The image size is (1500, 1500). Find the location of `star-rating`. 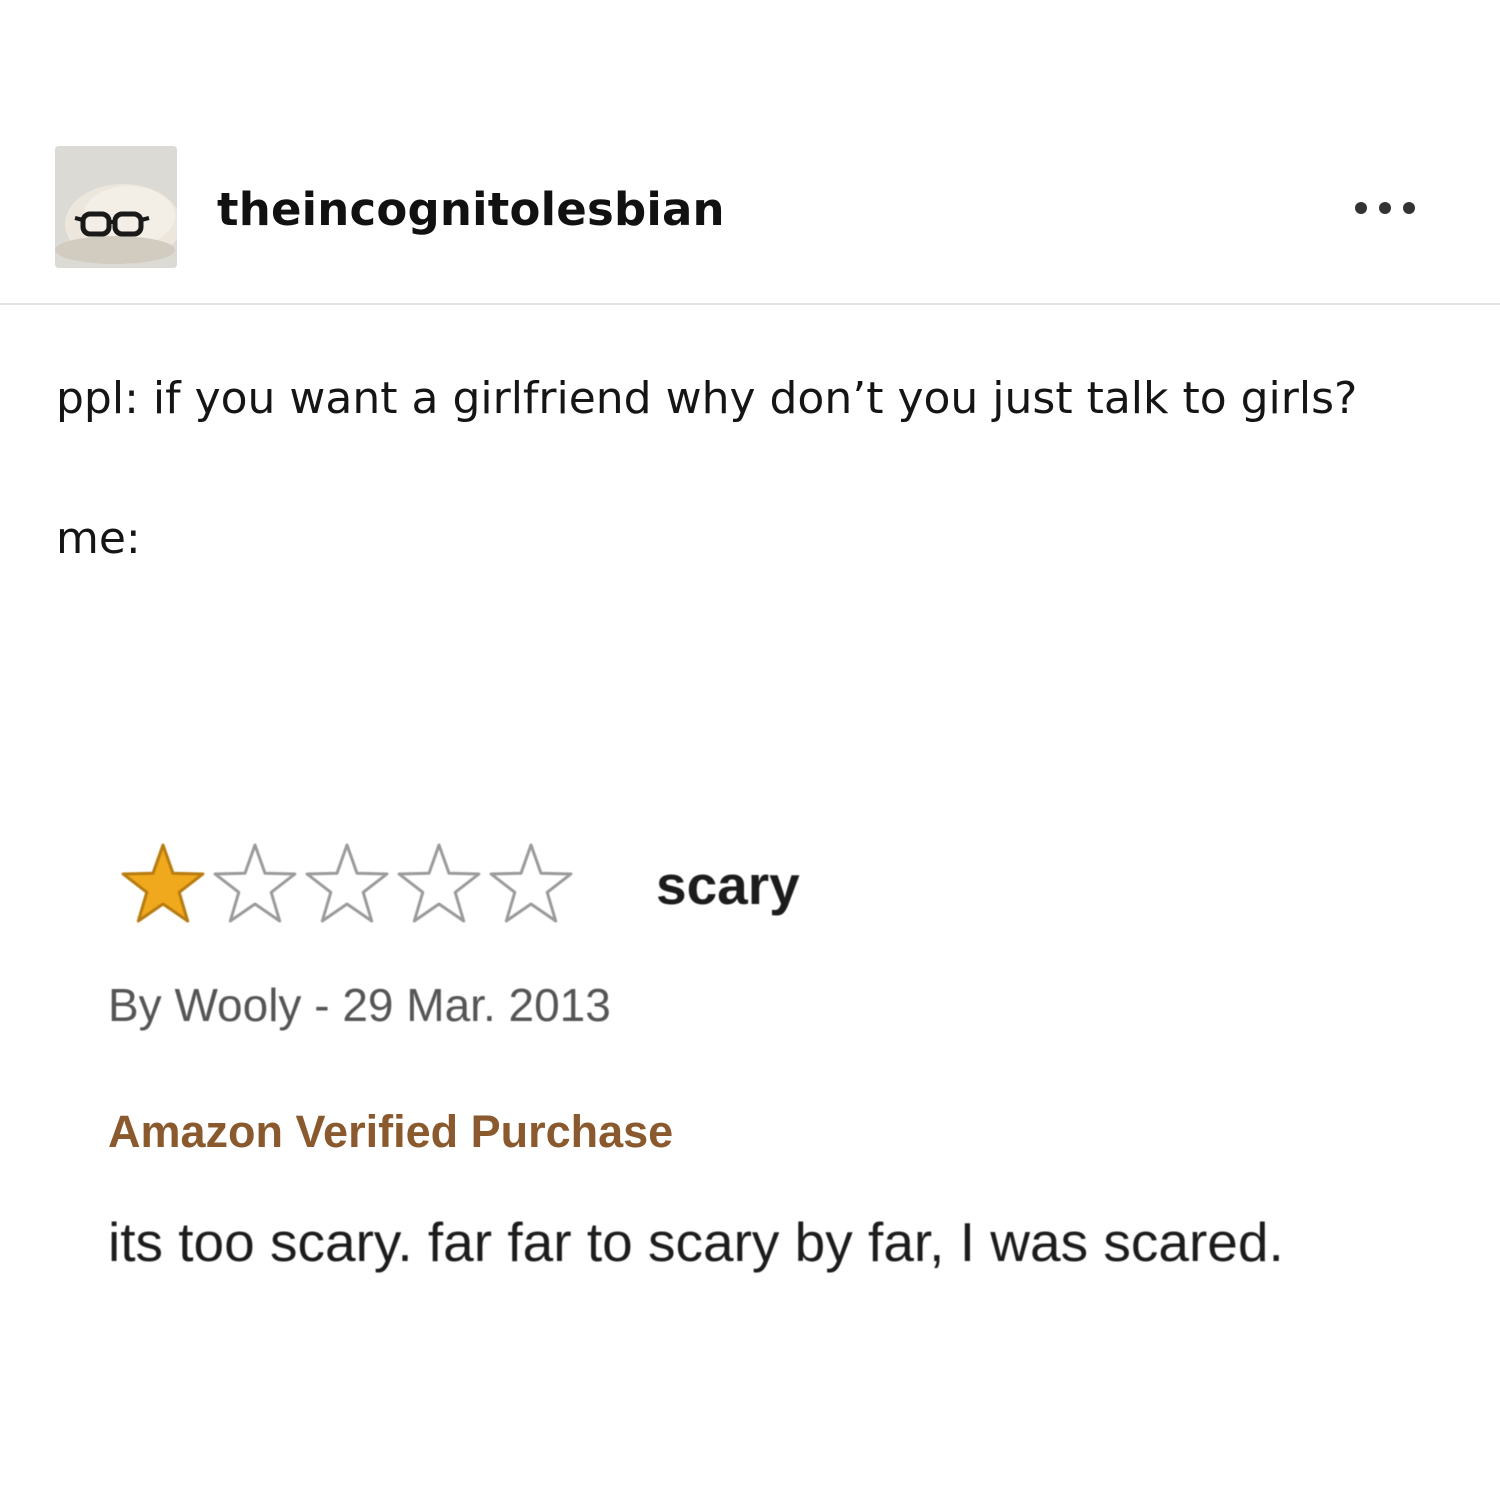

star-rating is located at coordinates (347, 883).